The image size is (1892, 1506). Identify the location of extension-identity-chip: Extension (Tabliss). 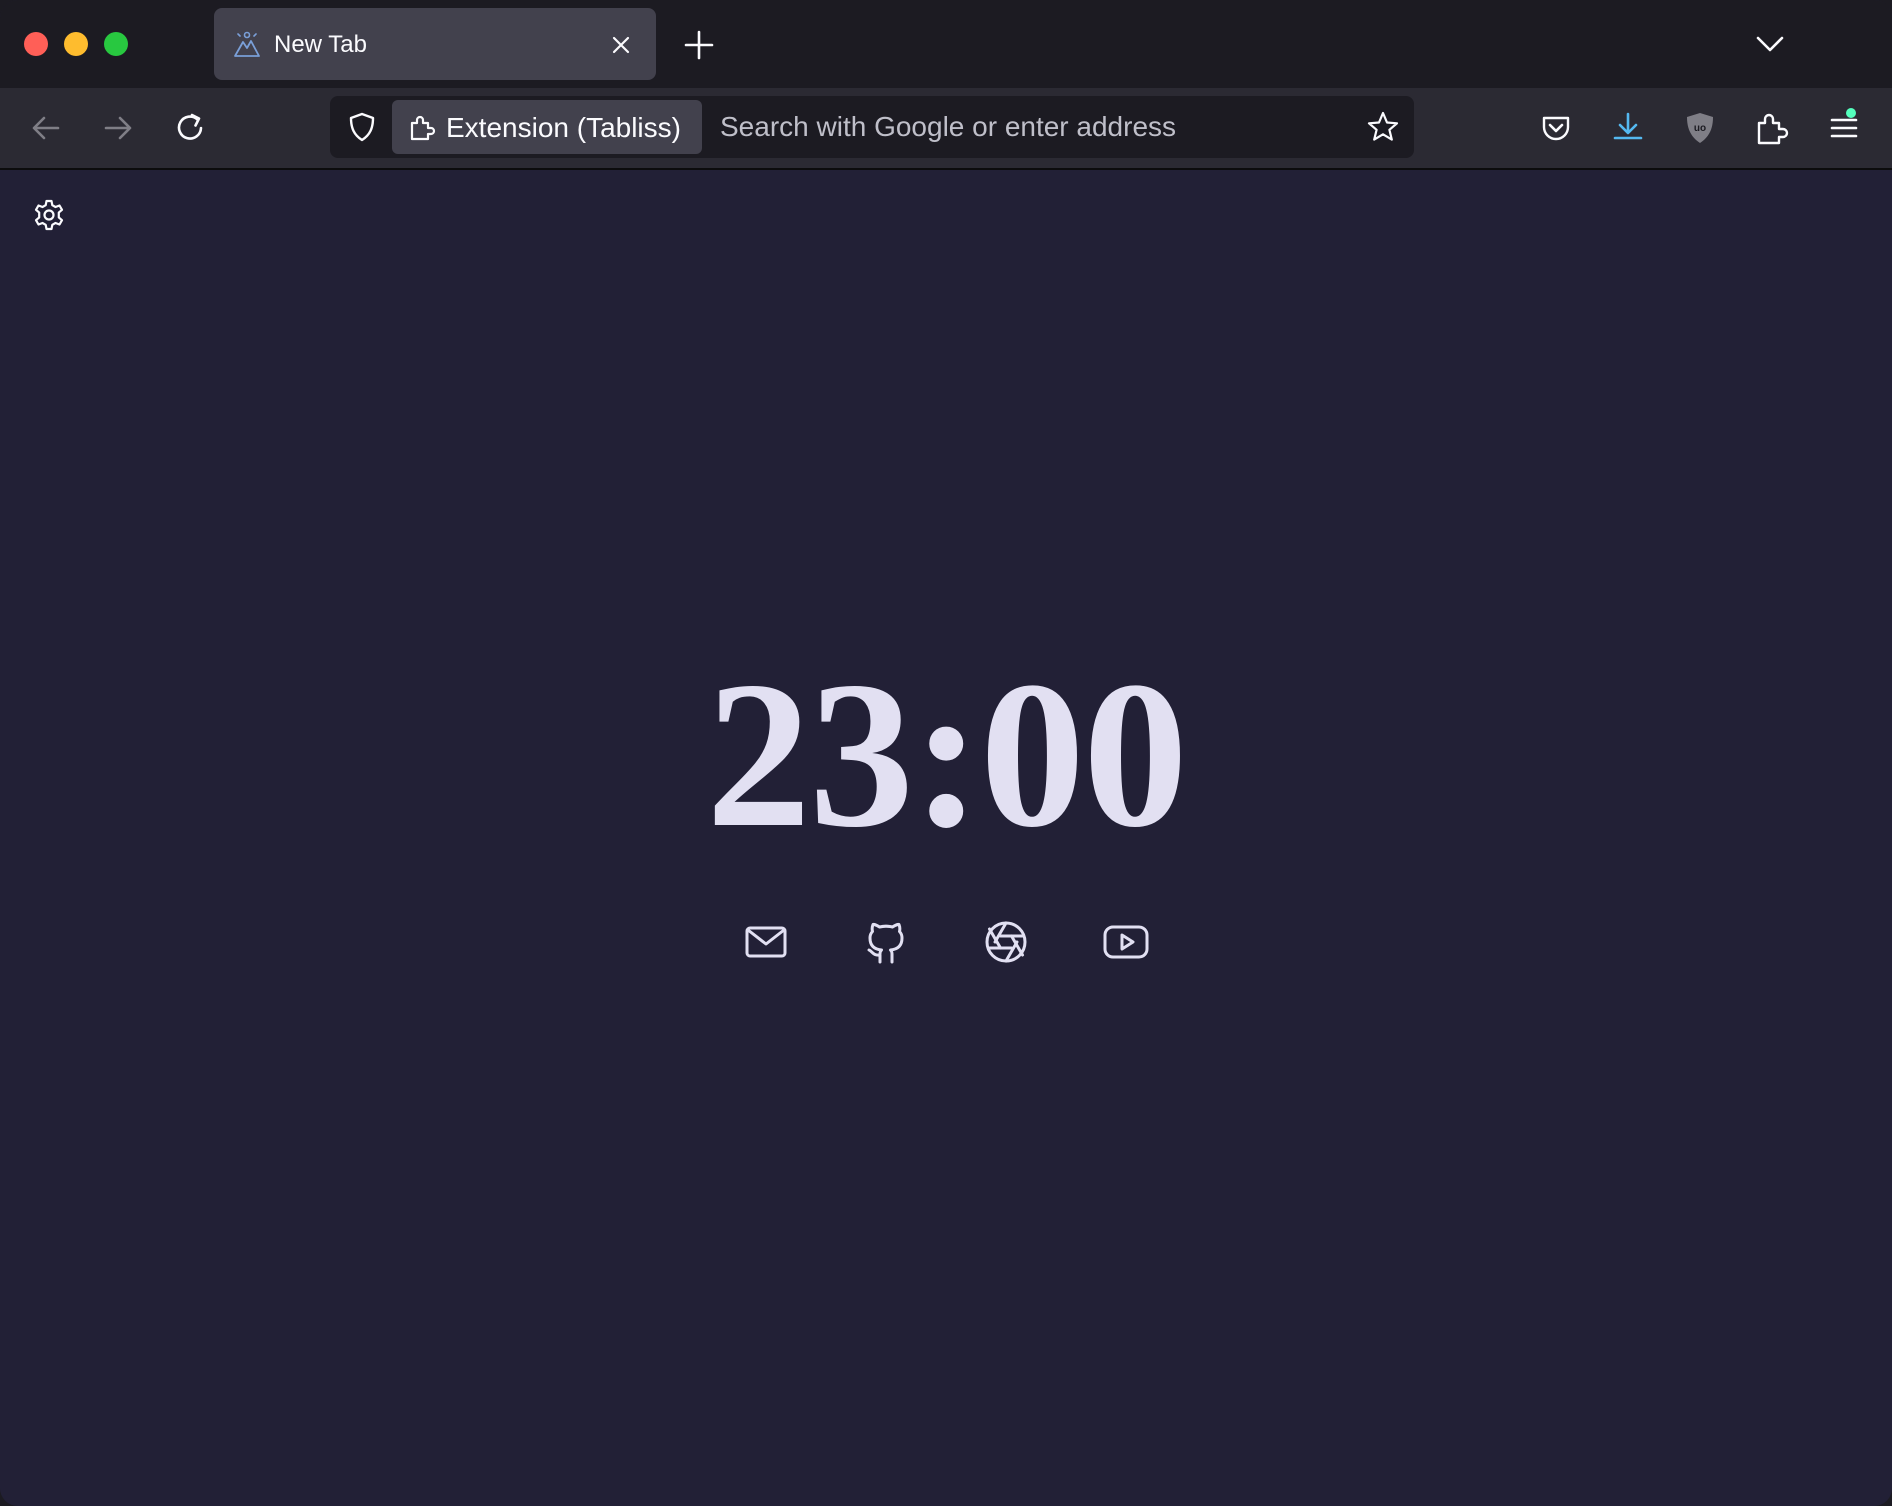
(547, 127).